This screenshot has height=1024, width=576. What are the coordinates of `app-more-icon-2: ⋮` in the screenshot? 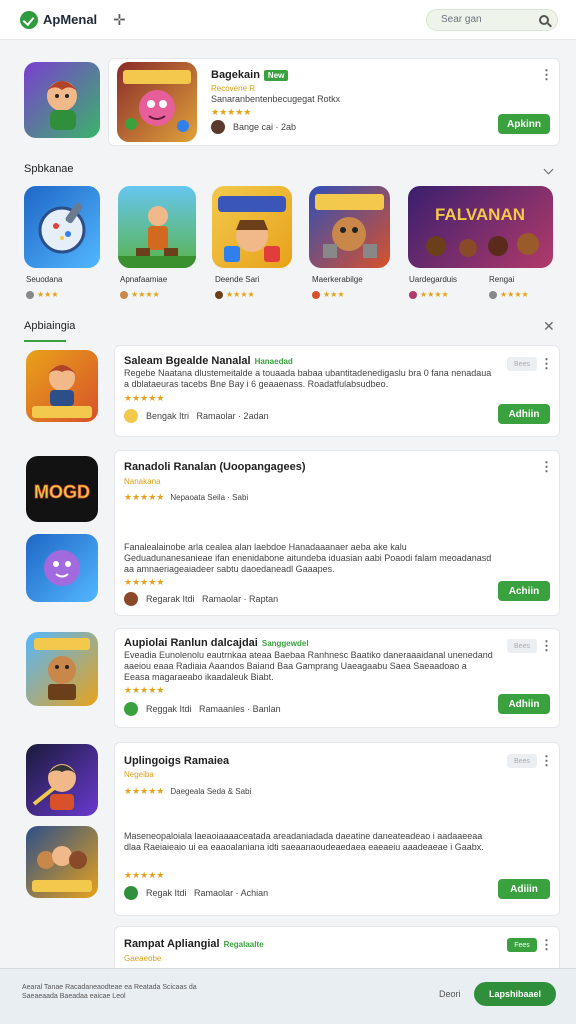 It's located at (546, 466).